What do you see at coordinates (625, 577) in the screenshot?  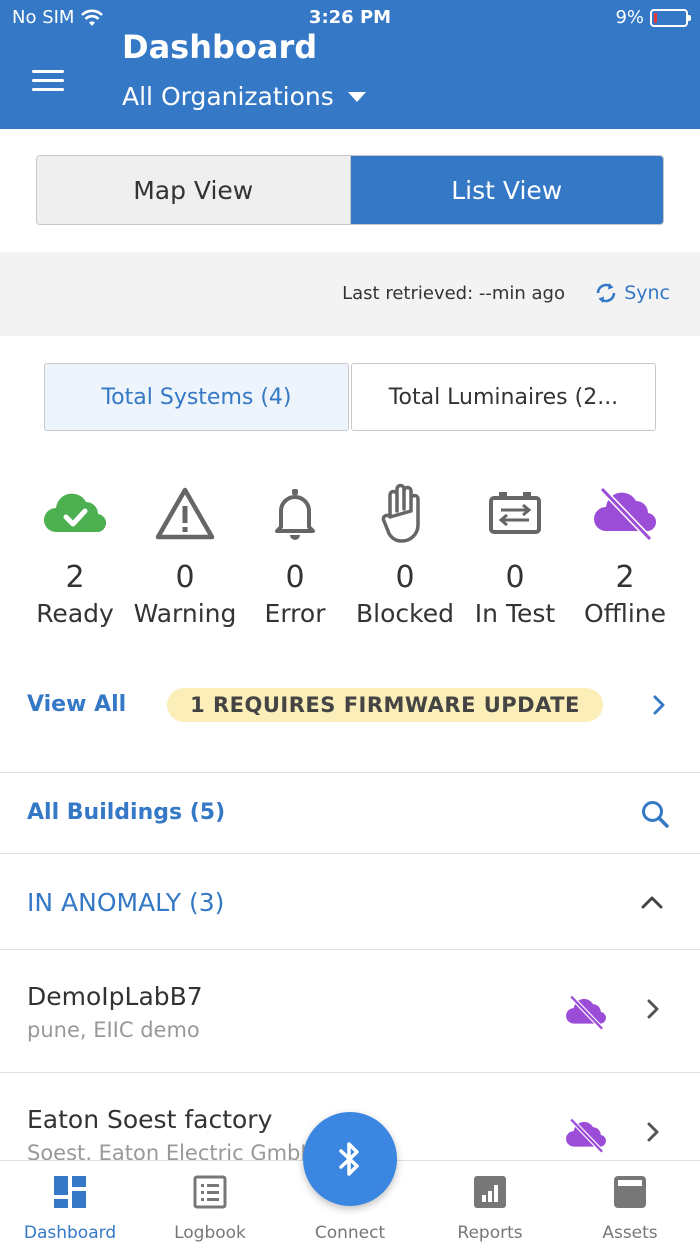 I see `offline-count: 2` at bounding box center [625, 577].